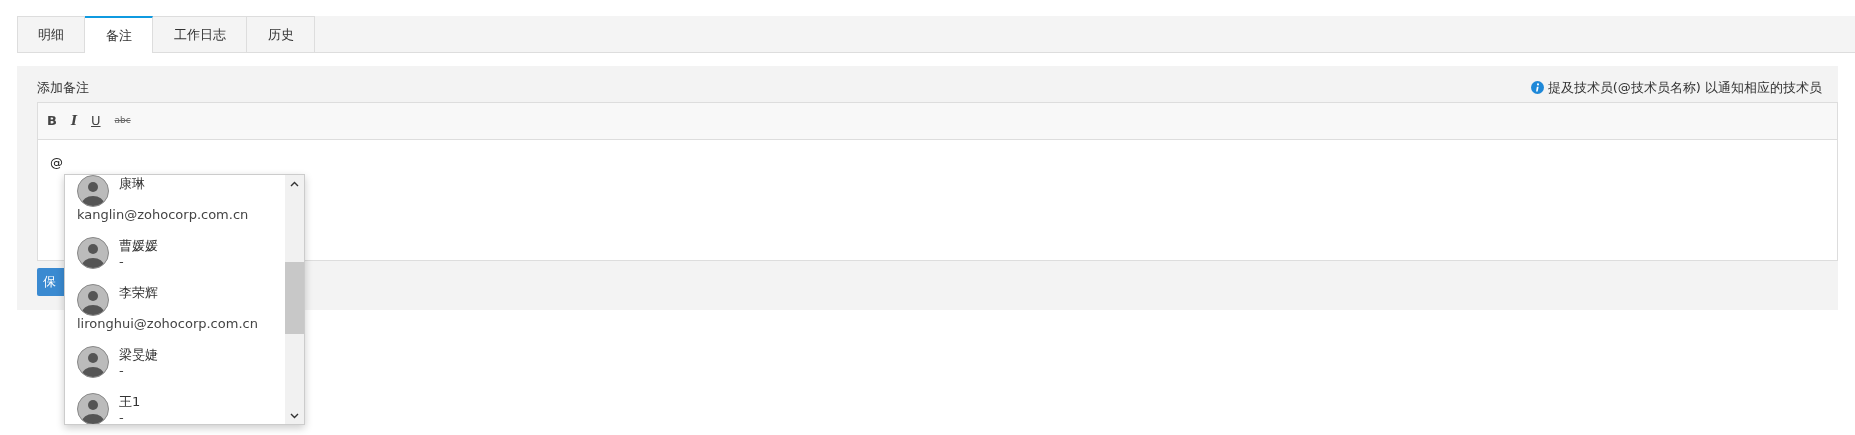  I want to click on underline-button: U, so click(96, 120).